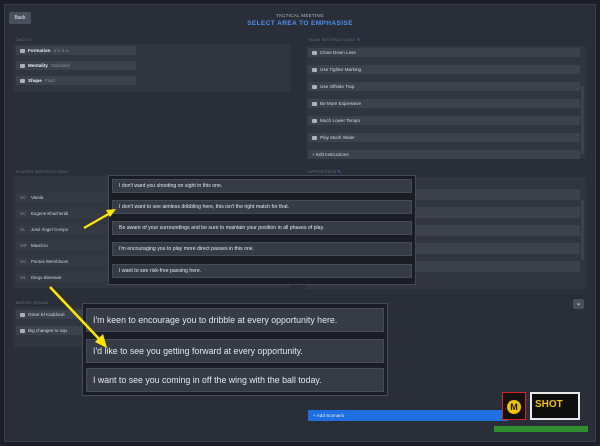 The height and width of the screenshot is (446, 600). I want to click on logo-goal: SHOT, so click(555, 406).